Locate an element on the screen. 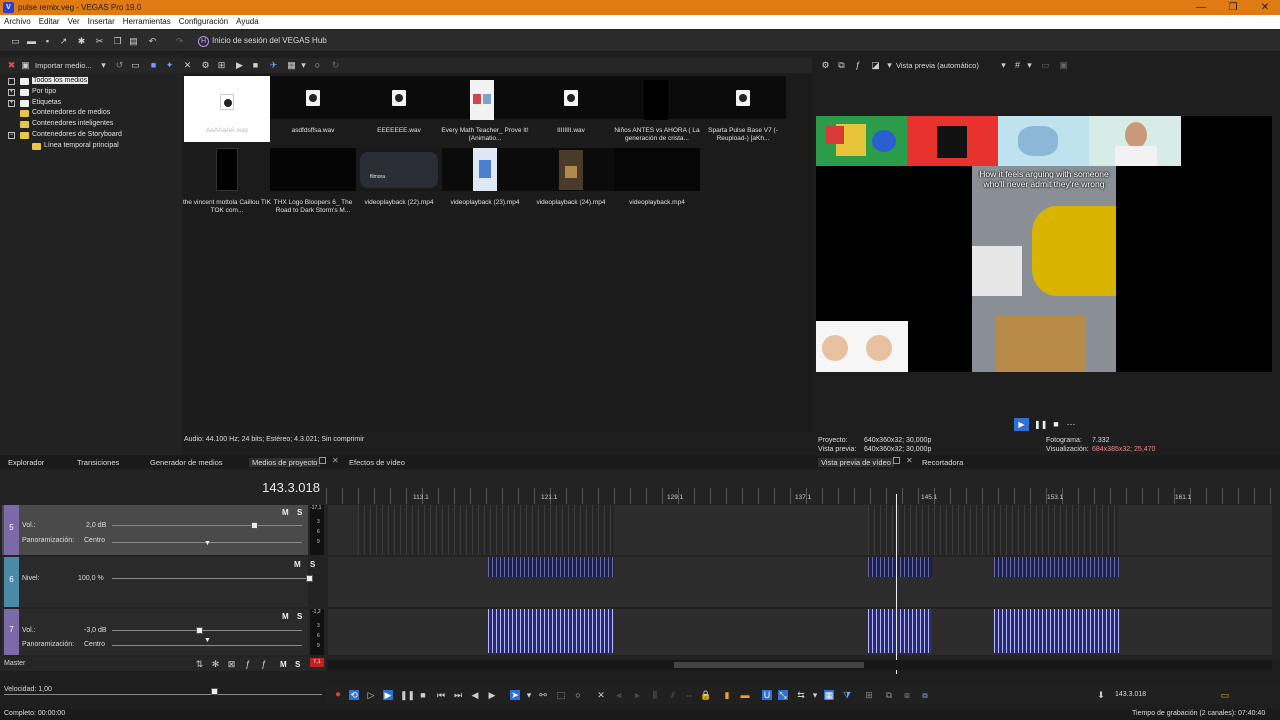 This screenshot has height=720, width=1280. track-level-slider is located at coordinates (210, 578).